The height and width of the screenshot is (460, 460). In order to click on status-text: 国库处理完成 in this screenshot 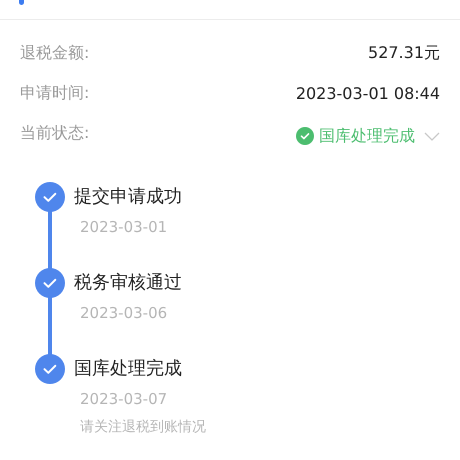, I will do `click(367, 136)`.